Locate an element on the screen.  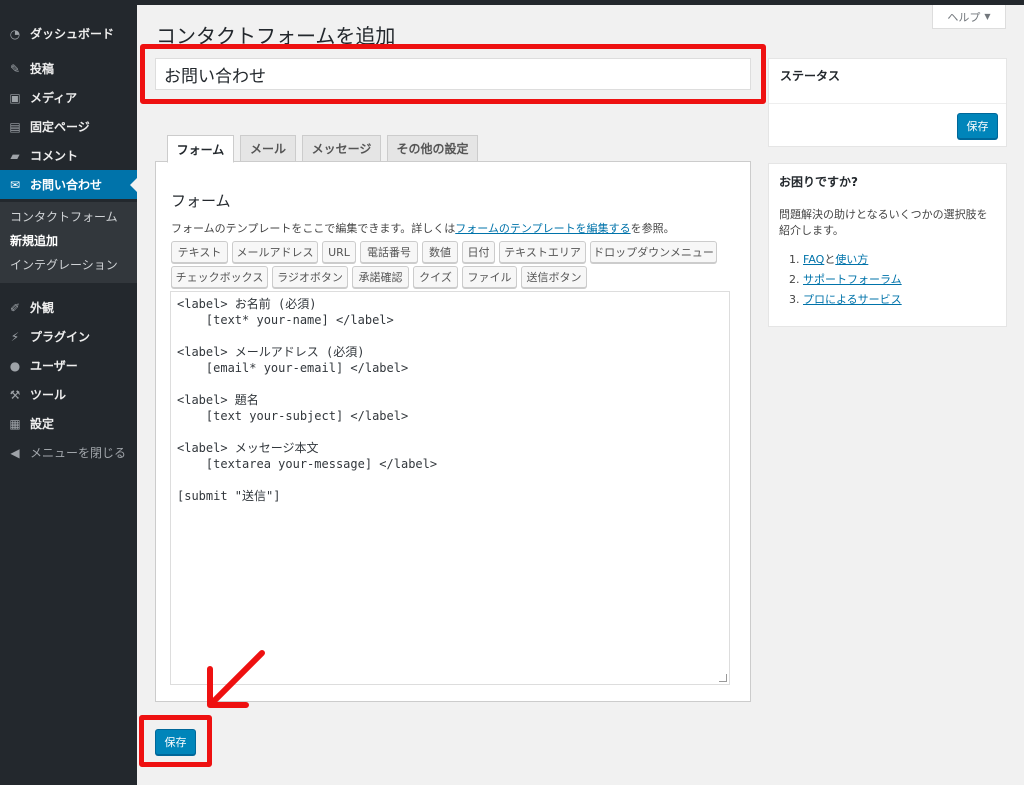
help-list-item-1: 1. FAQと使い方 is located at coordinates (828, 259).